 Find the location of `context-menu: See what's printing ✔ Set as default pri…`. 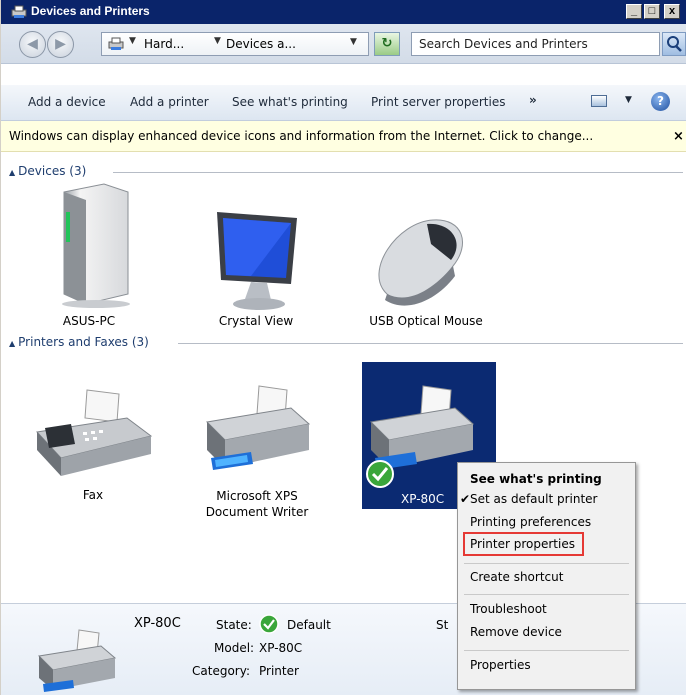

context-menu: See what's printing ✔ Set as default pri… is located at coordinates (546, 576).